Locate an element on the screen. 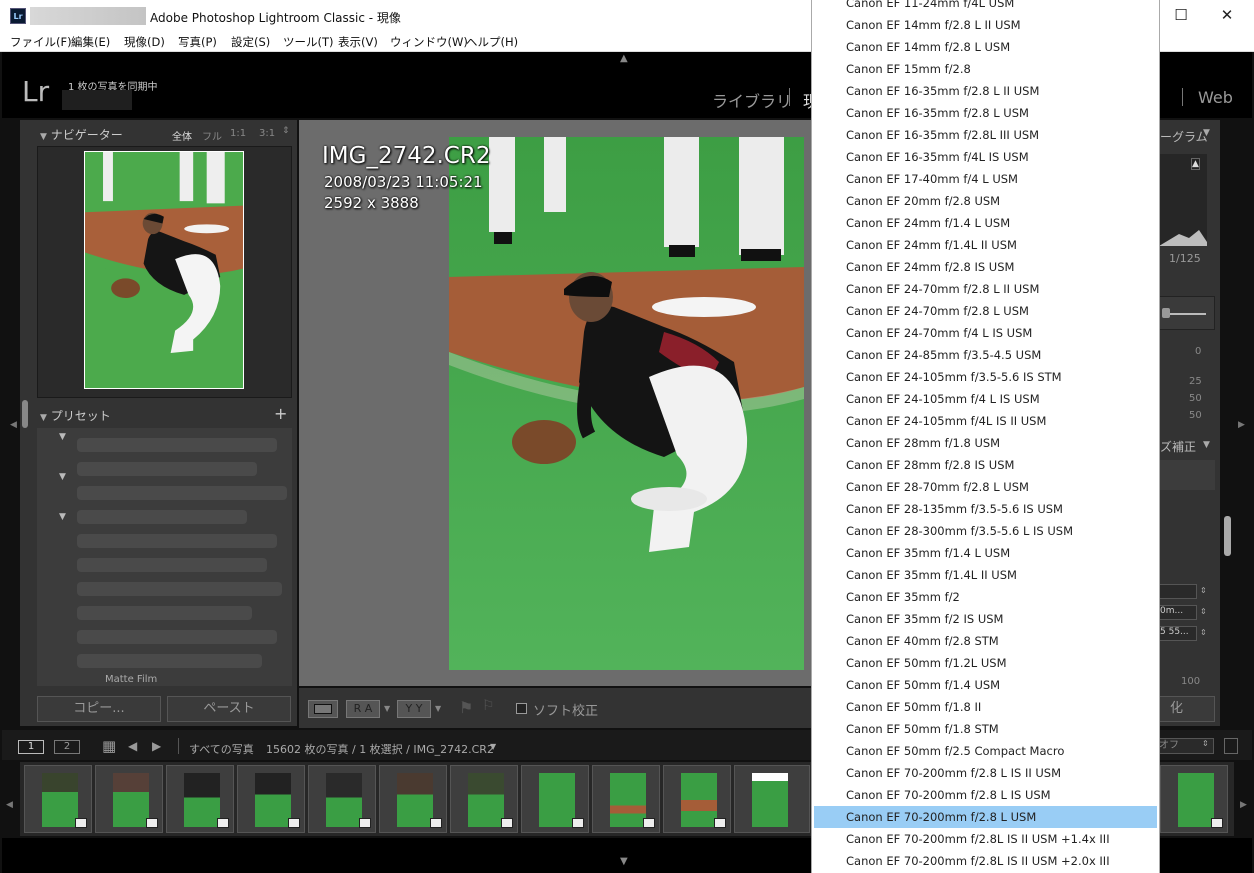 The height and width of the screenshot is (873, 1254). lens-option: Canon EF 50mm f/1.2L USM is located at coordinates (985, 663).